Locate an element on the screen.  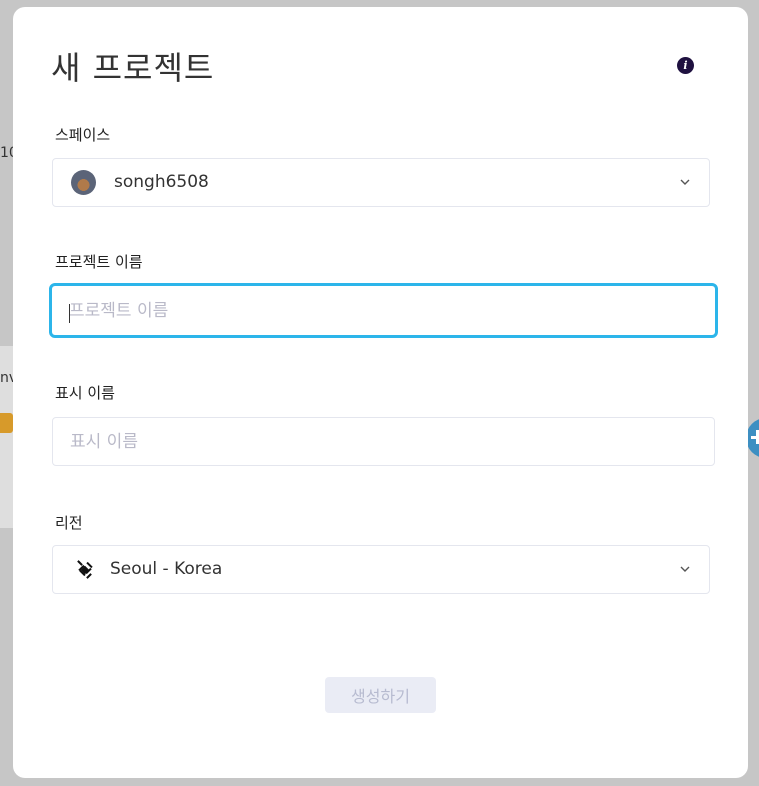
region-select: Seoul - Korea is located at coordinates (381, 569).